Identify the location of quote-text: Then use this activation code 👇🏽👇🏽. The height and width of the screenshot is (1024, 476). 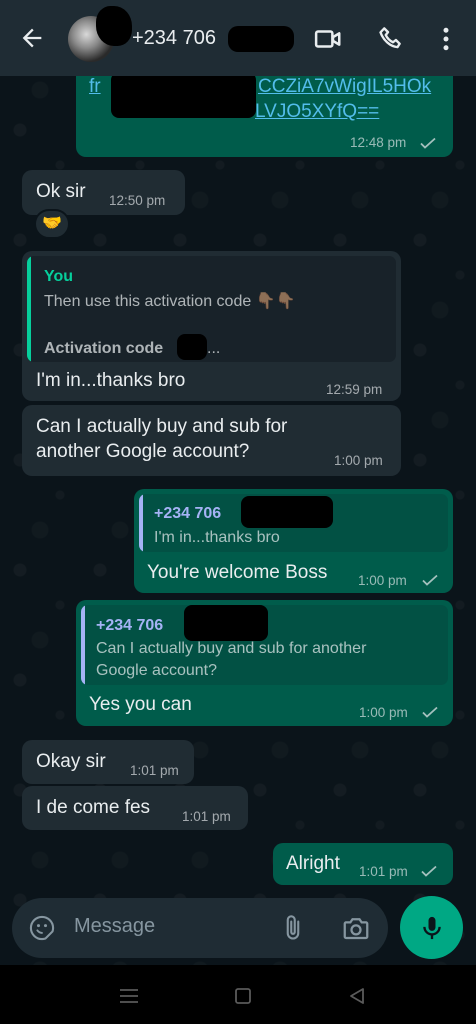
(170, 301).